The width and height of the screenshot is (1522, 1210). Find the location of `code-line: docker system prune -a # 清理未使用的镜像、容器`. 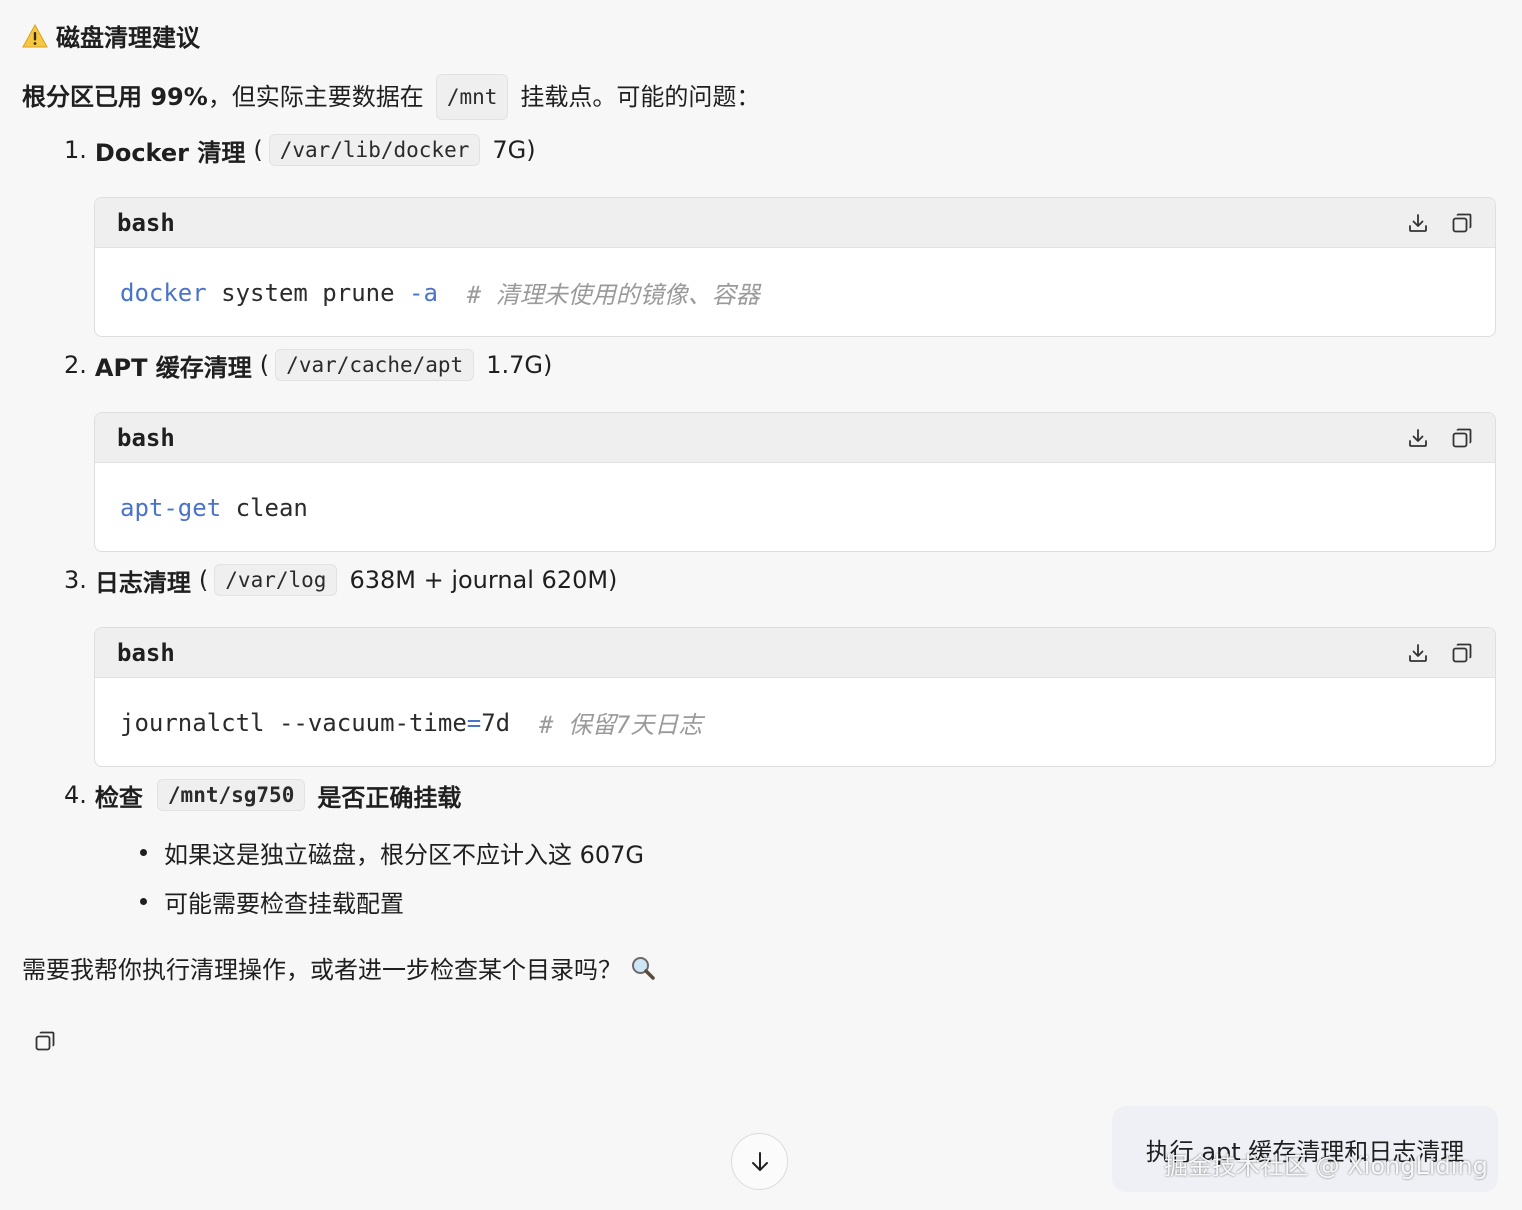

code-line: docker system prune -a # 清理未使用的镜像、容器 is located at coordinates (795, 292).